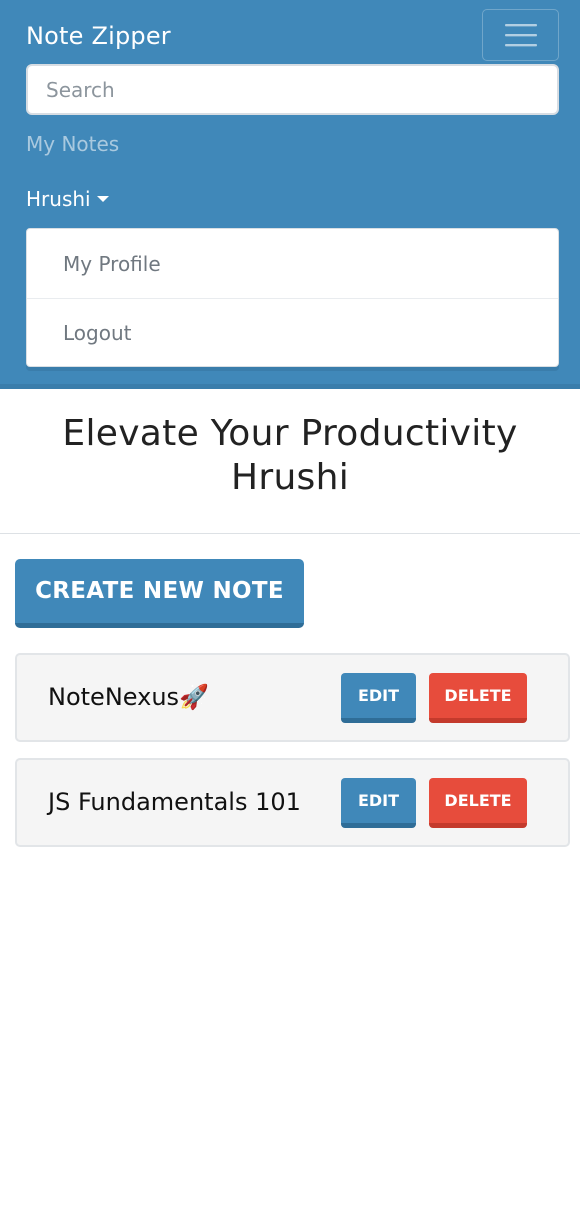 The width and height of the screenshot is (580, 1230). Describe the element at coordinates (292, 697) in the screenshot. I see `note-card: NoteNexus🚀 EDIT DELETE` at that location.